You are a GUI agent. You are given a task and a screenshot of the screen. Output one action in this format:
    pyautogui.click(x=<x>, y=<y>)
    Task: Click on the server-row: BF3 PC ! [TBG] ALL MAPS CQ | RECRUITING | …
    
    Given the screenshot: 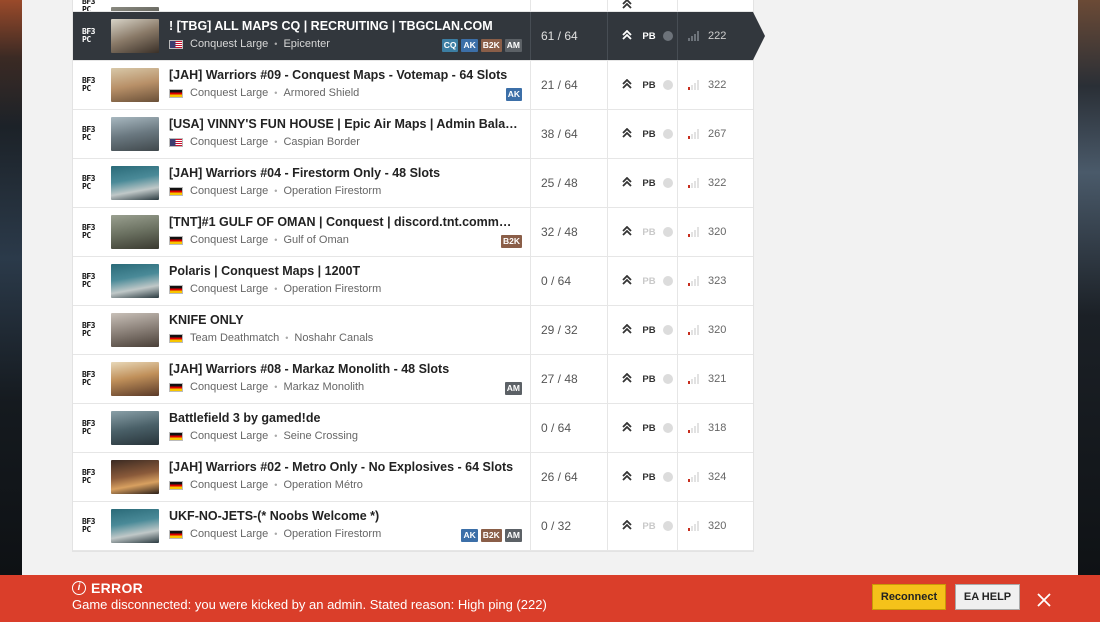 What is the action you would take?
    pyautogui.click(x=419, y=36)
    